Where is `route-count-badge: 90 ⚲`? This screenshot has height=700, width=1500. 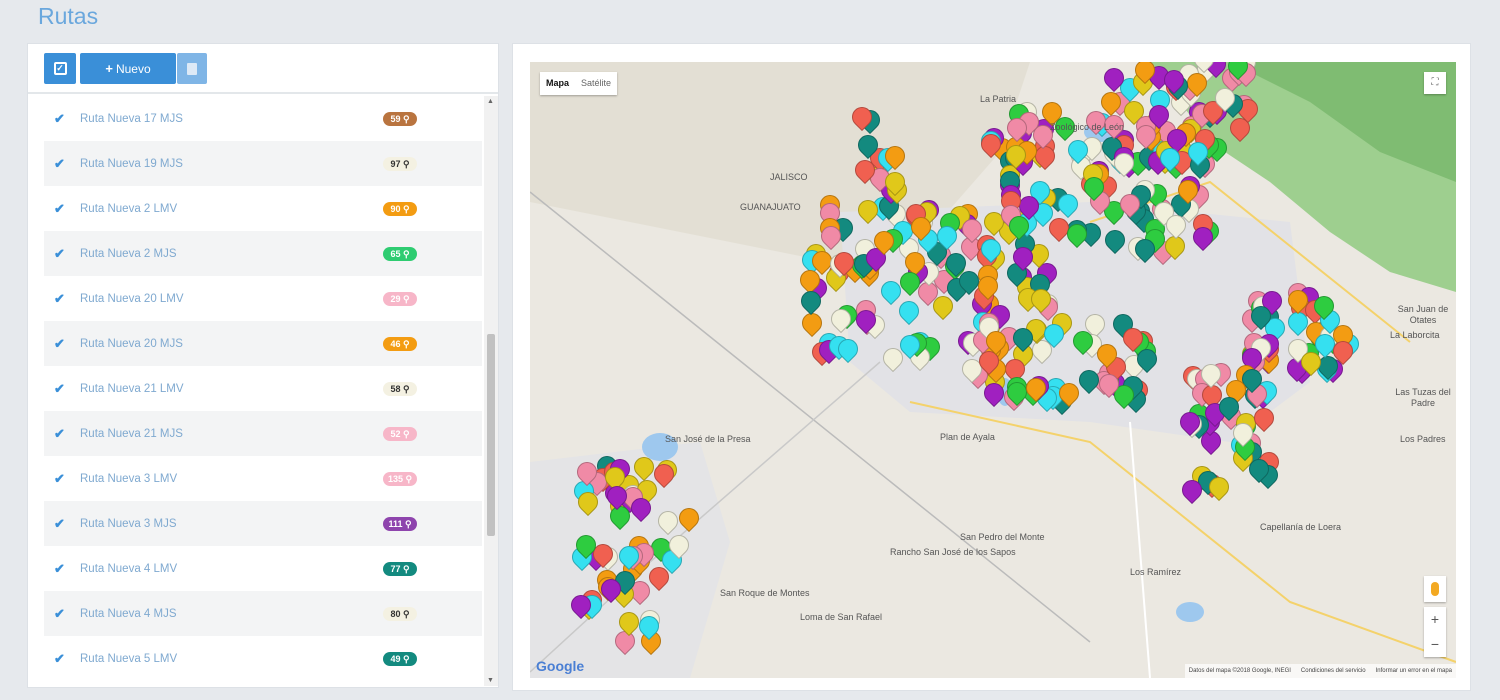 route-count-badge: 90 ⚲ is located at coordinates (400, 208).